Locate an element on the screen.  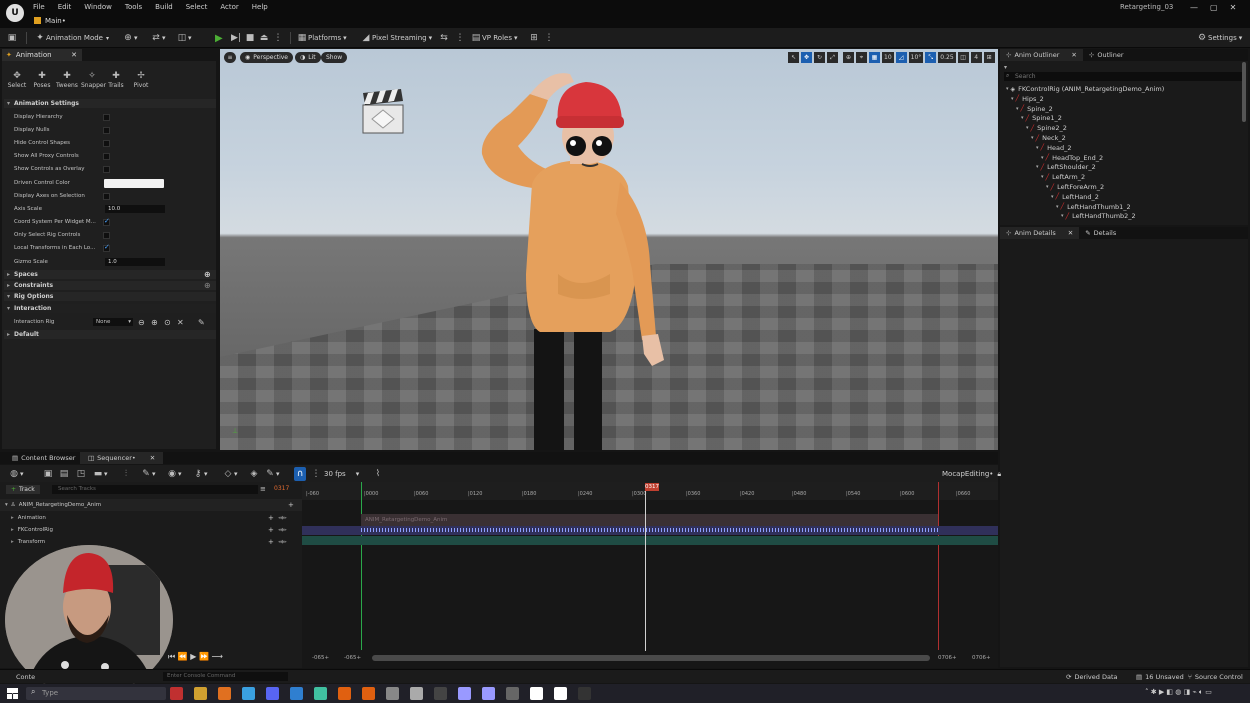
tool-select: ✥ Select is located at coordinates (17, 80).